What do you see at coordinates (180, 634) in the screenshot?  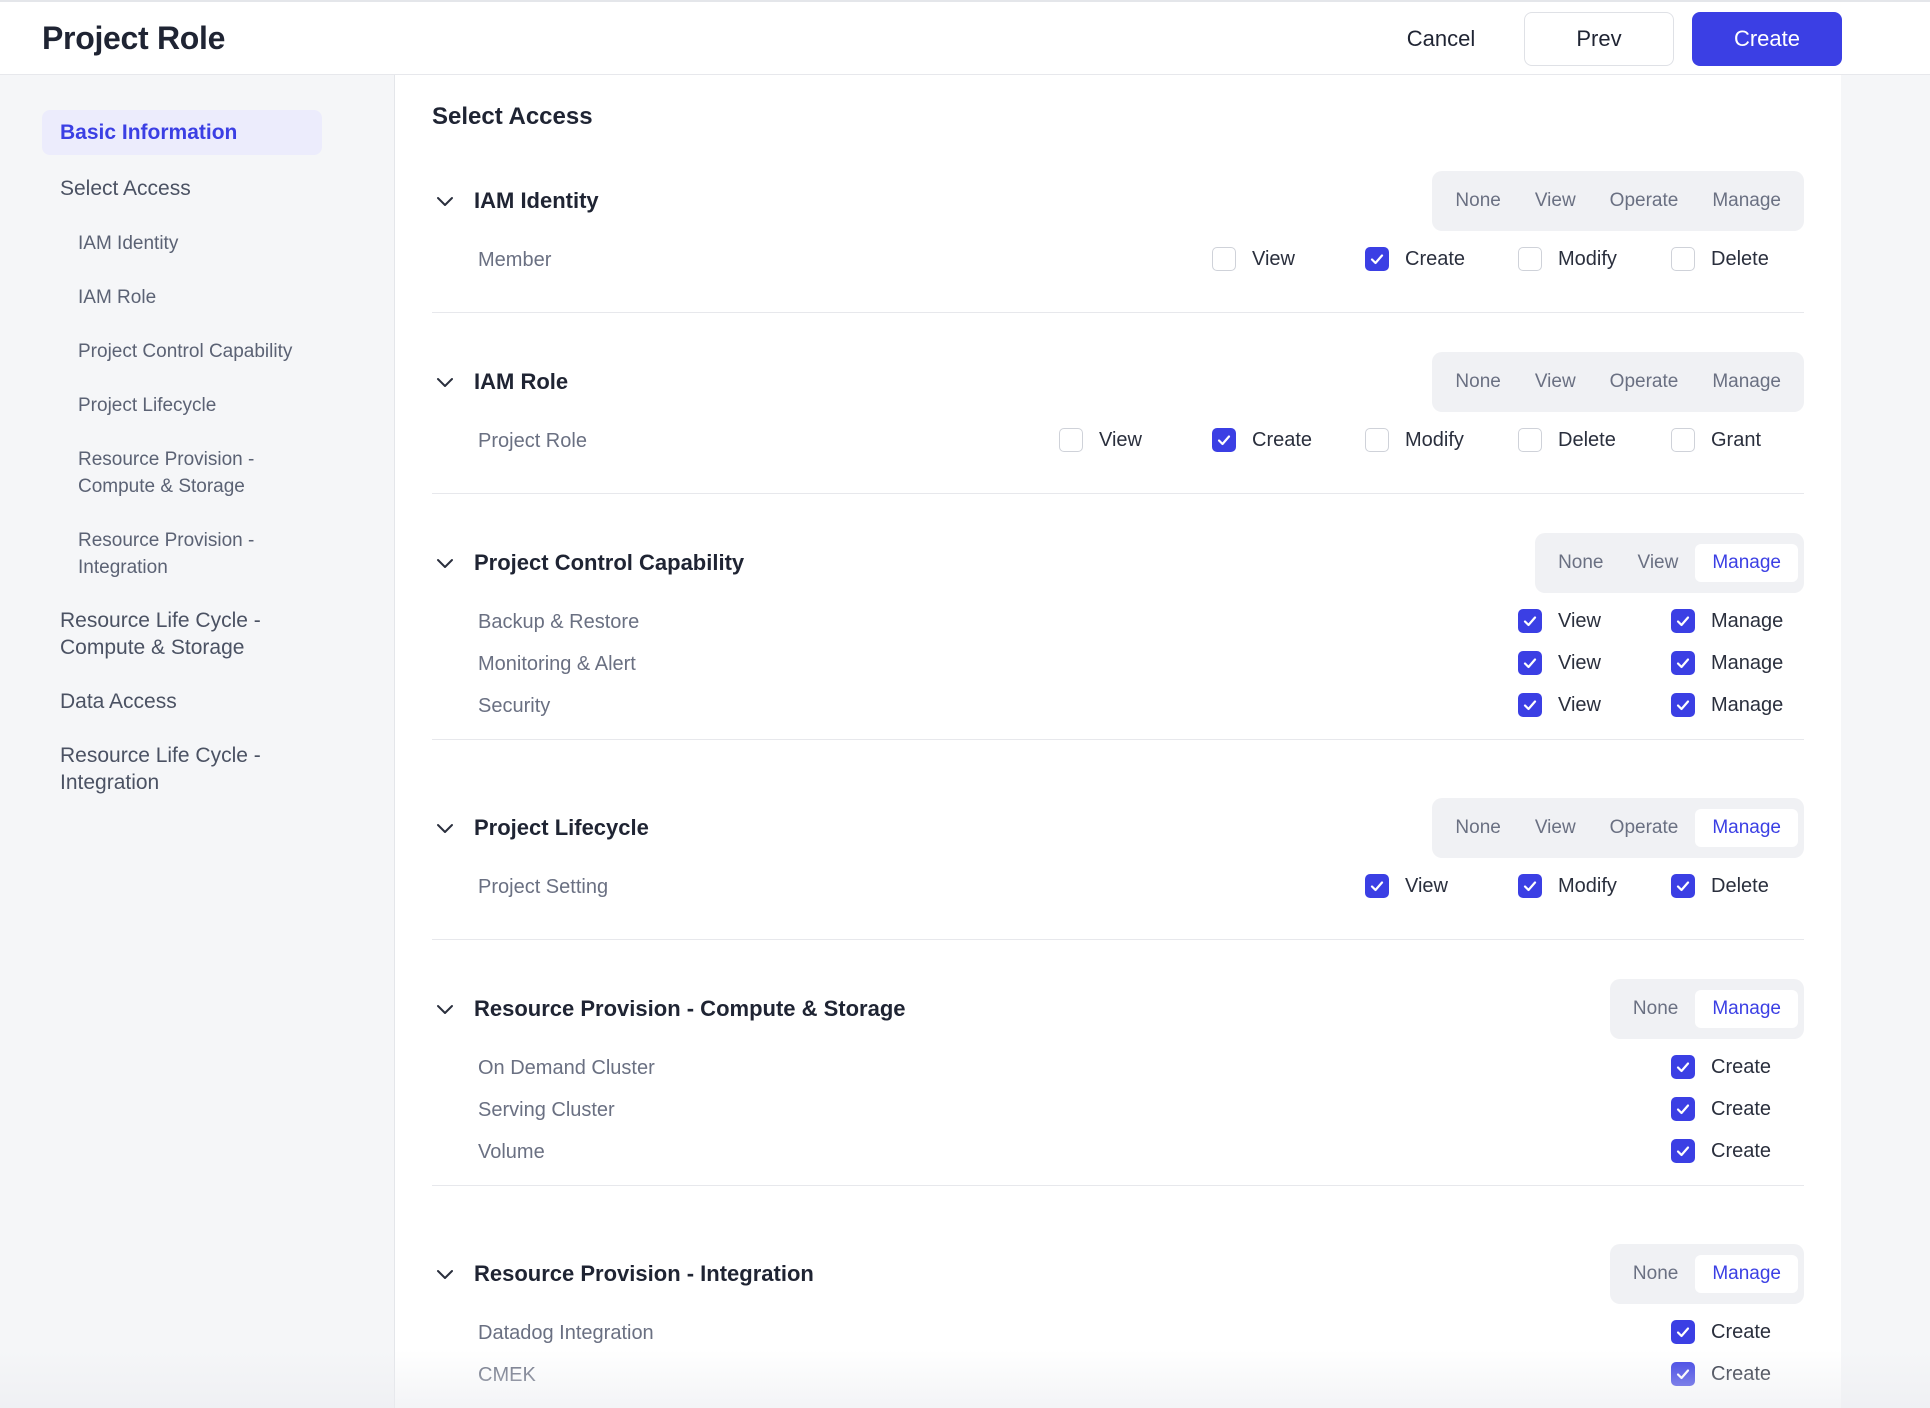 I see `sidebar-item-resource-life-cycle-compute-storage: Resource Life Cycle - Compute & Storage` at bounding box center [180, 634].